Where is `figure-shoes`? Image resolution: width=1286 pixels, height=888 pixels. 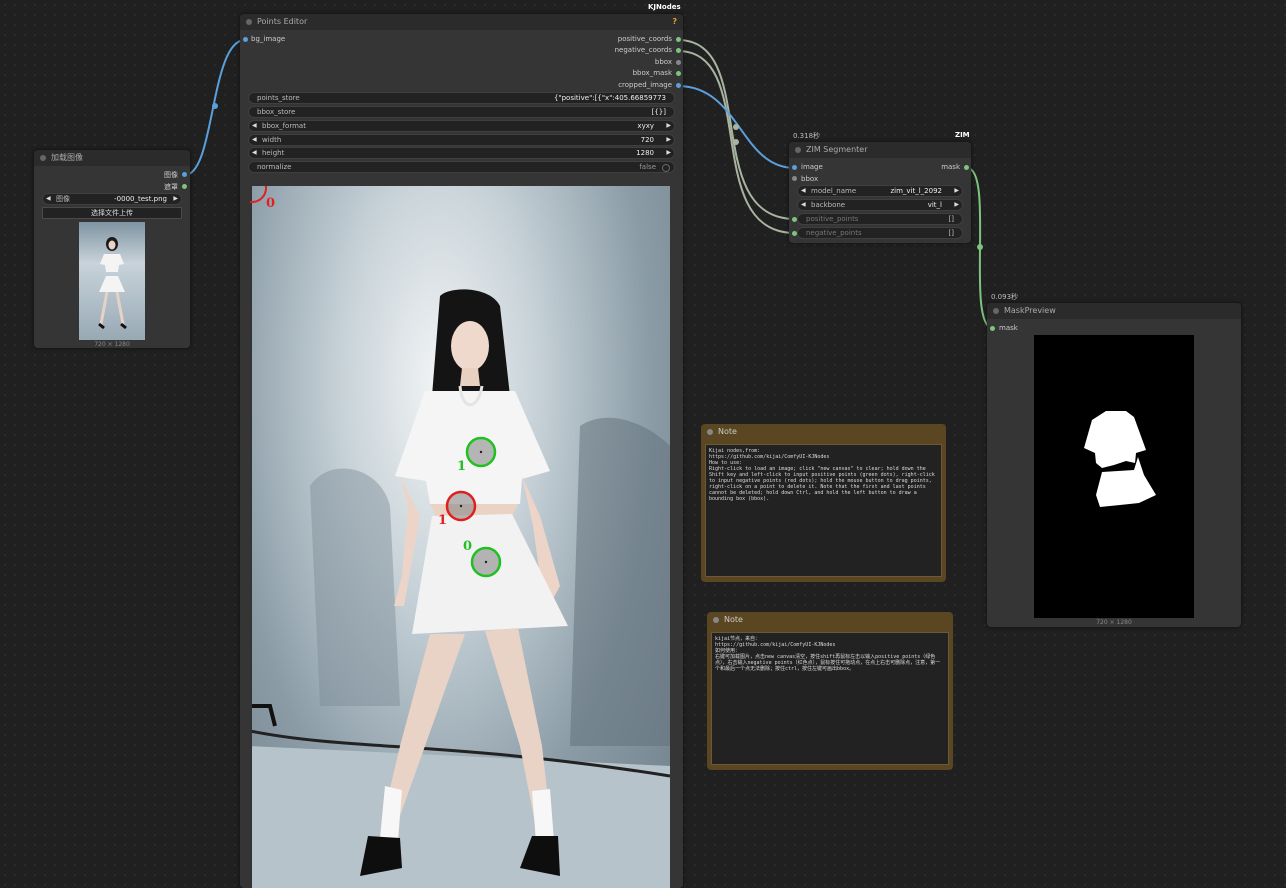
figure-shoes is located at coordinates (112, 326).